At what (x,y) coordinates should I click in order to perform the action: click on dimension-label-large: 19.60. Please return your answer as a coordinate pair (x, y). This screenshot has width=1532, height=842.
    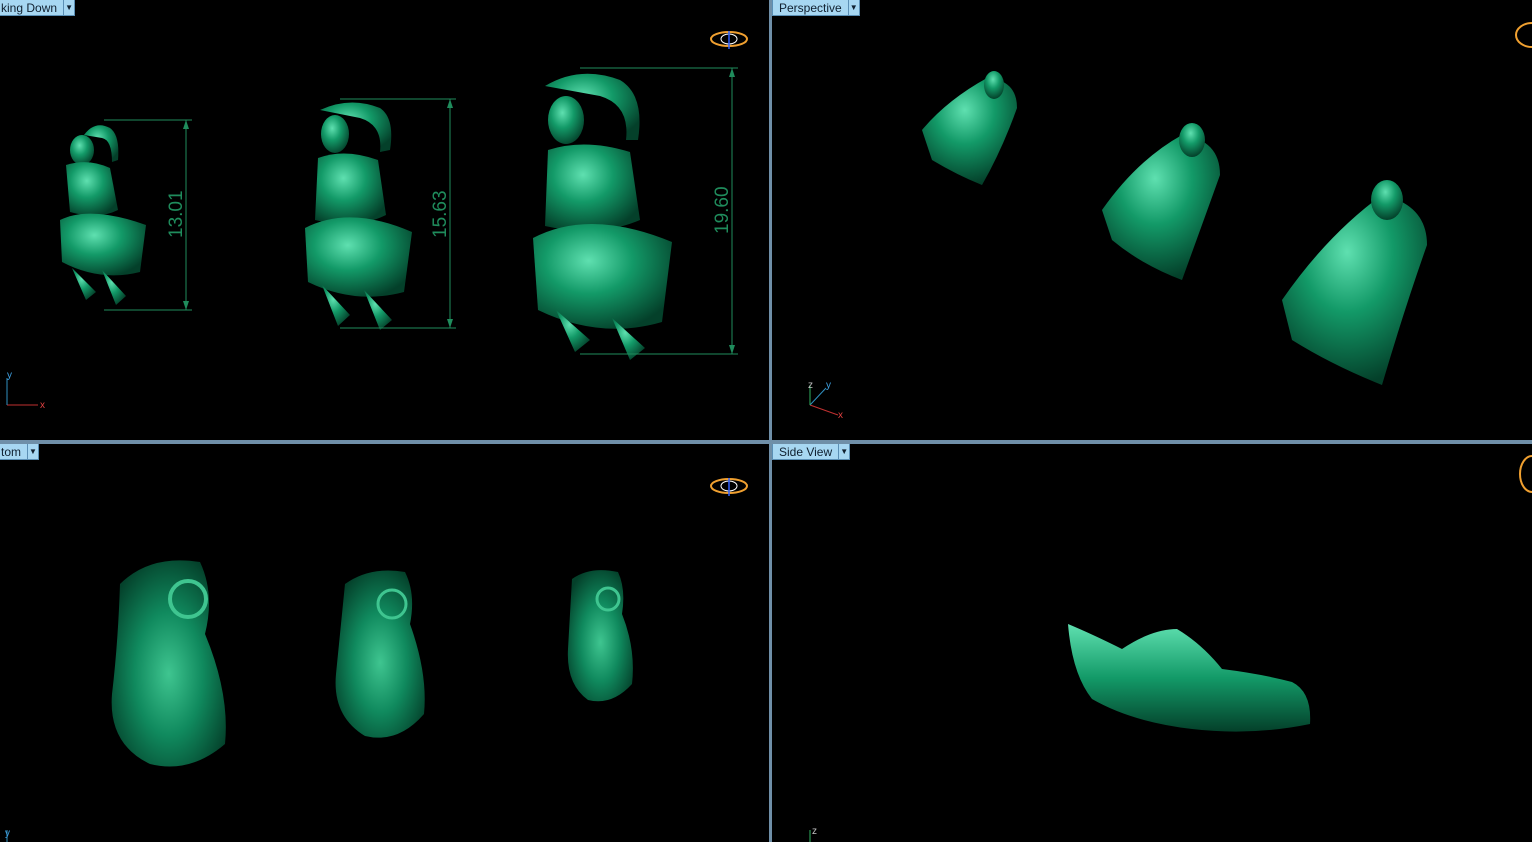
    Looking at the image, I should click on (722, 210).